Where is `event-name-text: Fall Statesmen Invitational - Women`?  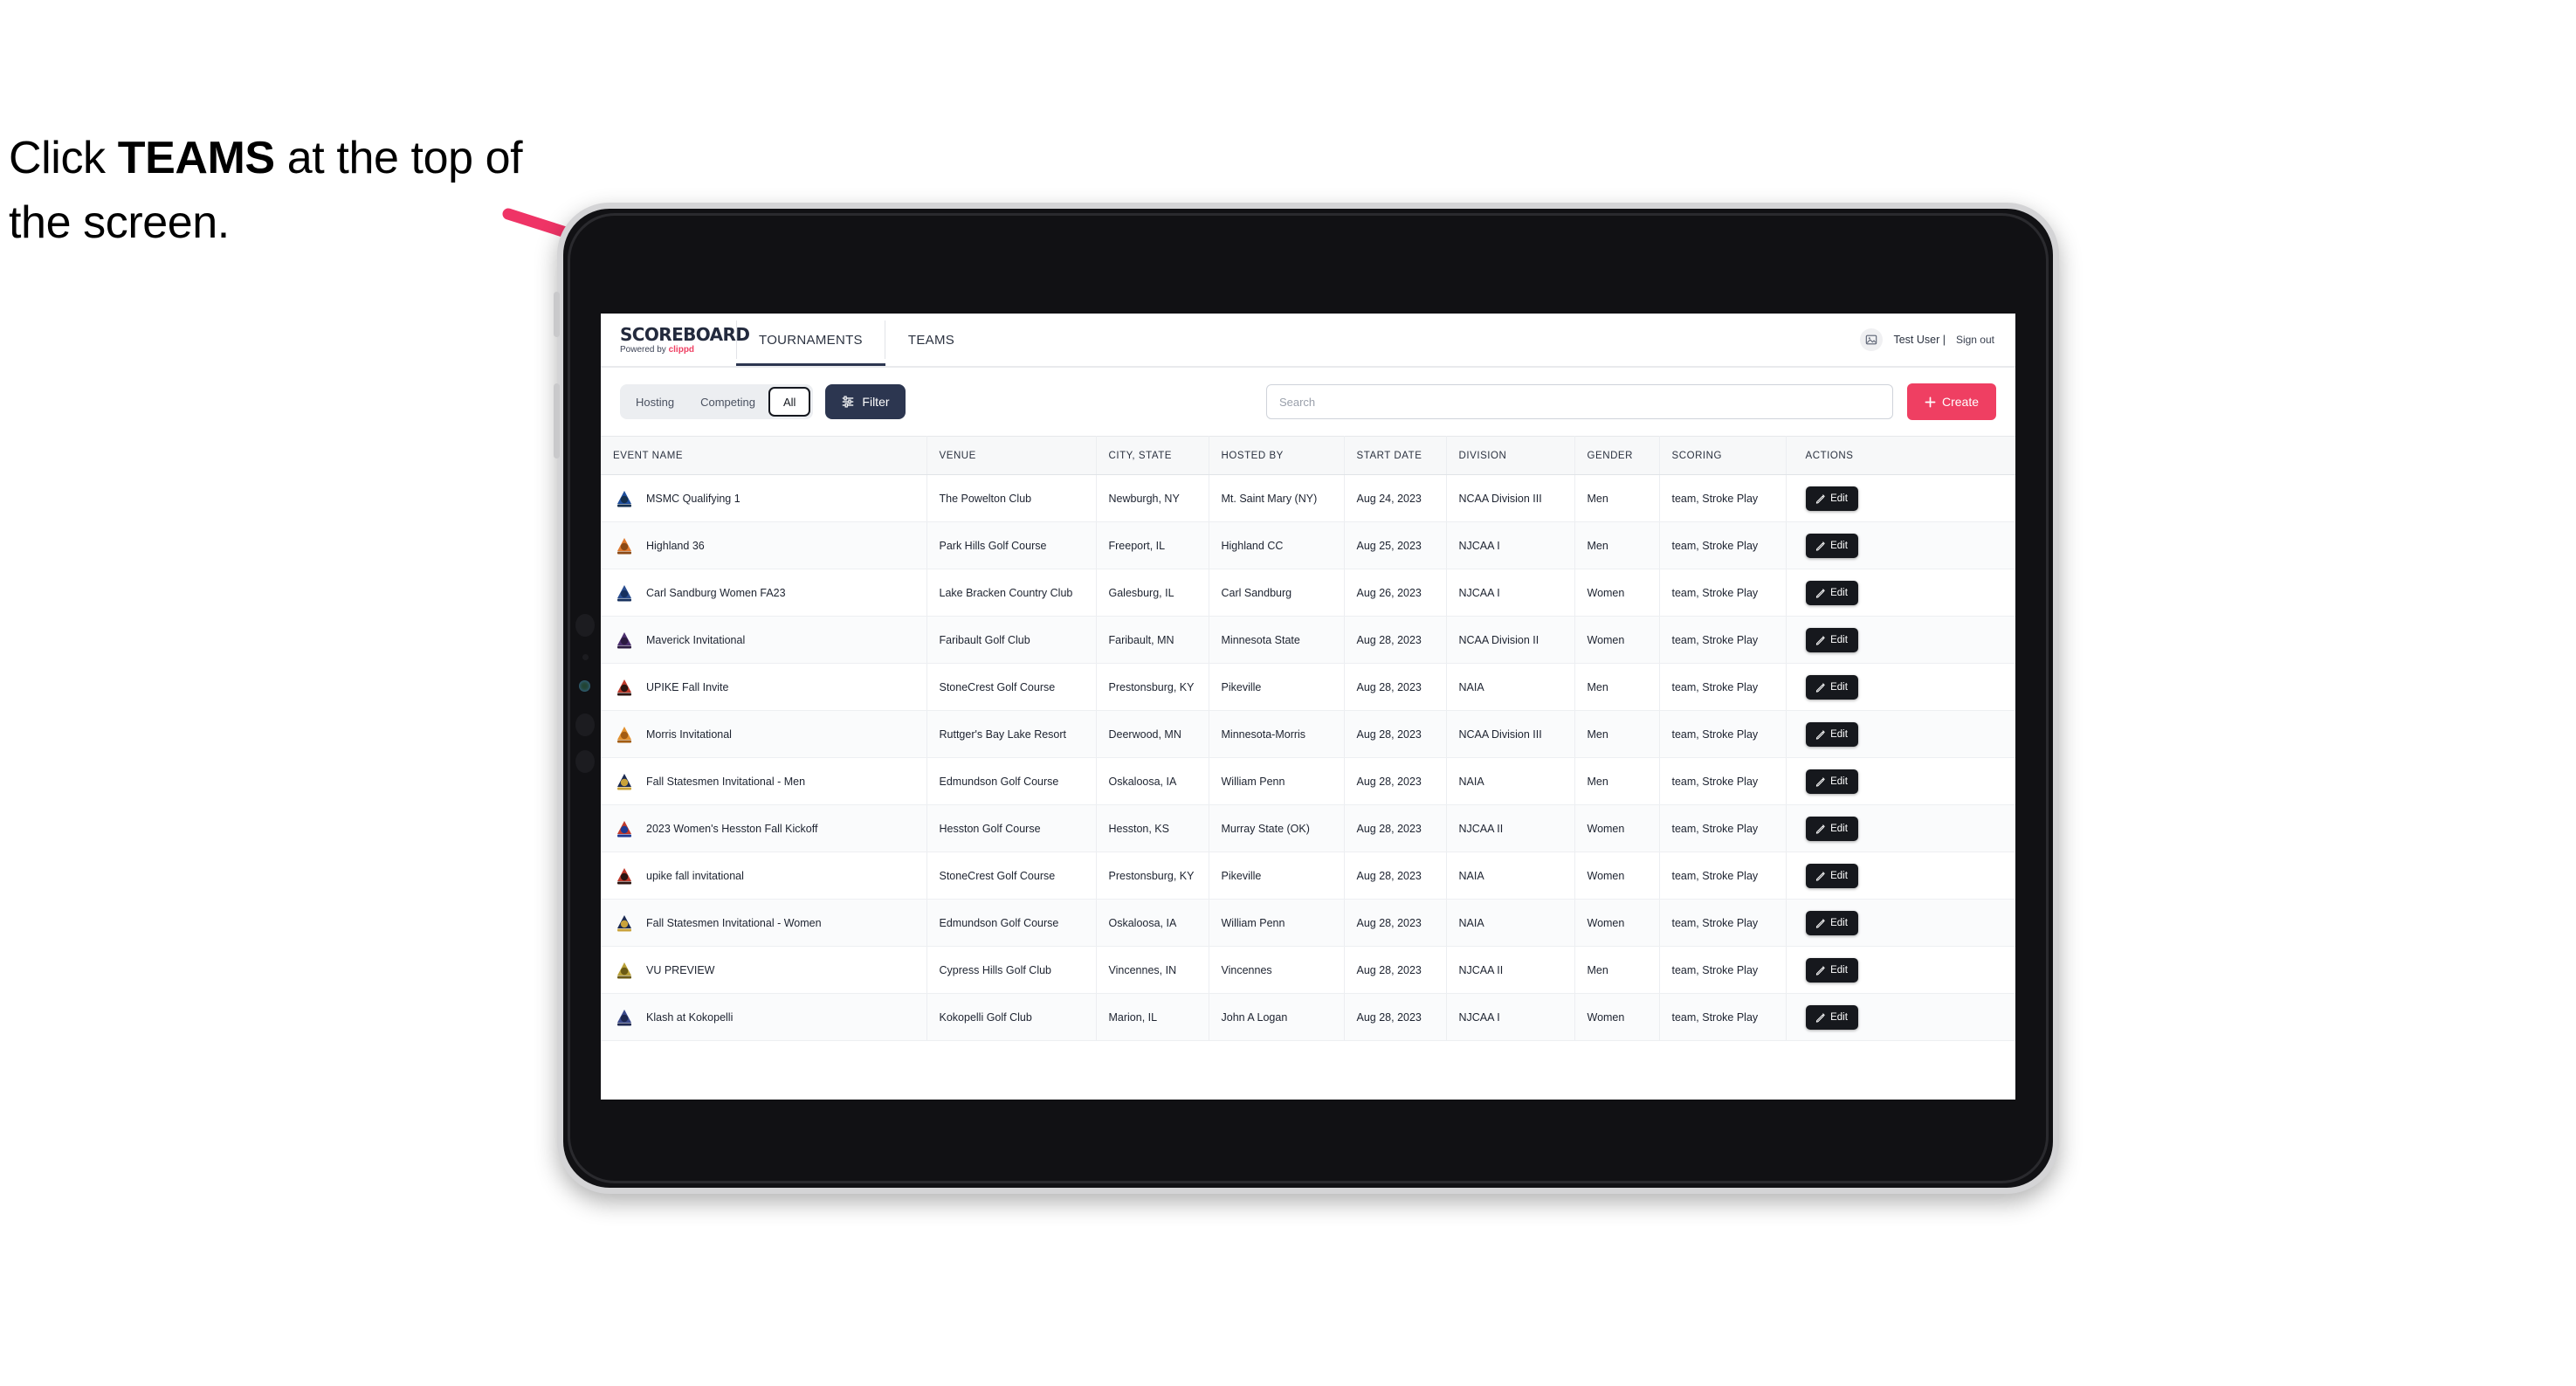
event-name-text: Fall Statesmen Invitational - Women is located at coordinates (734, 922).